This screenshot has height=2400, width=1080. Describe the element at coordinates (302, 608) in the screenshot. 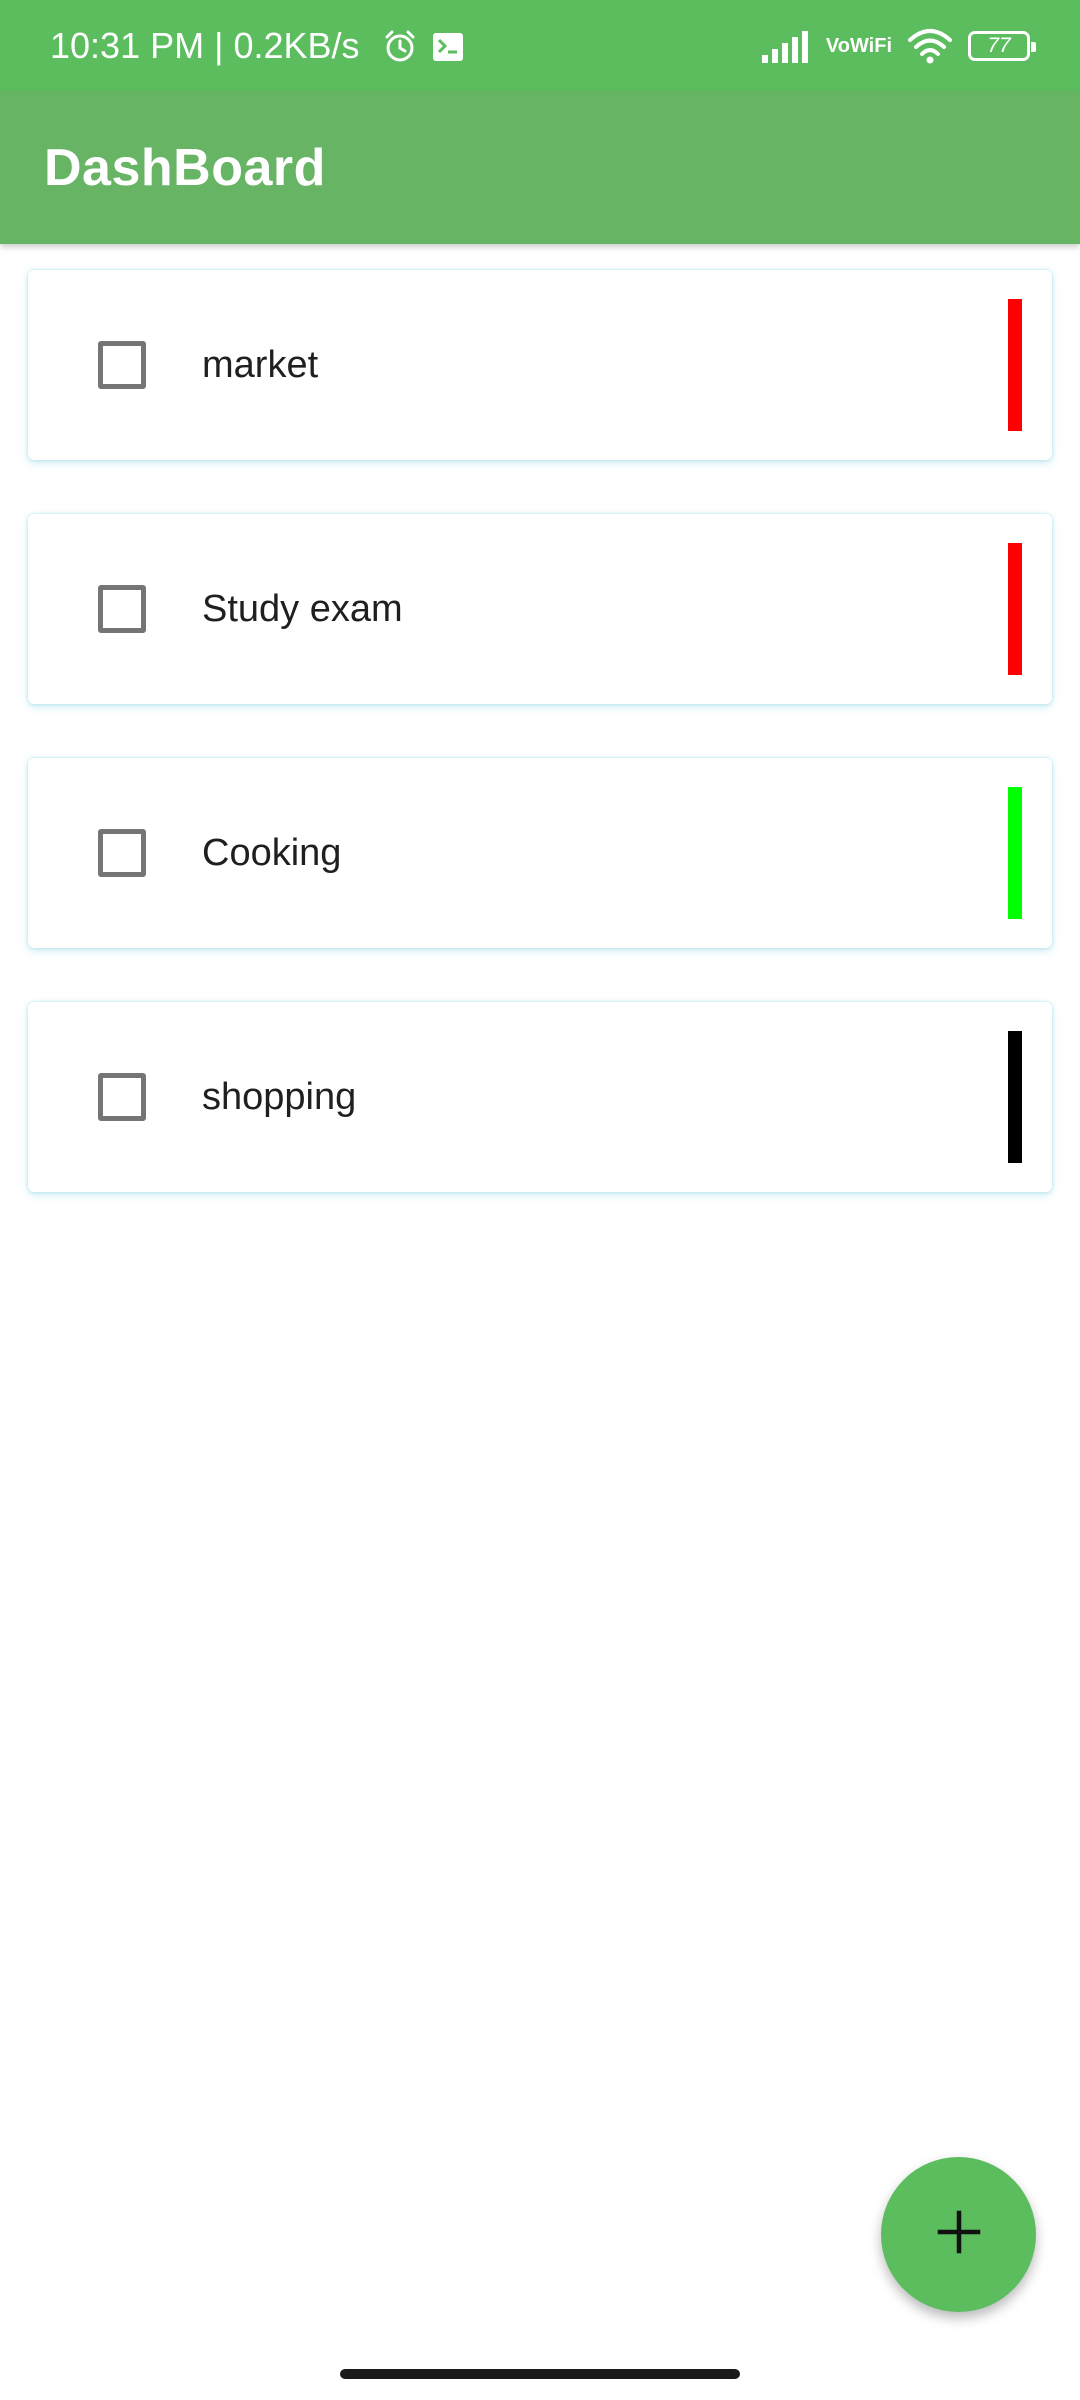

I see `task-label: Study exam` at that location.